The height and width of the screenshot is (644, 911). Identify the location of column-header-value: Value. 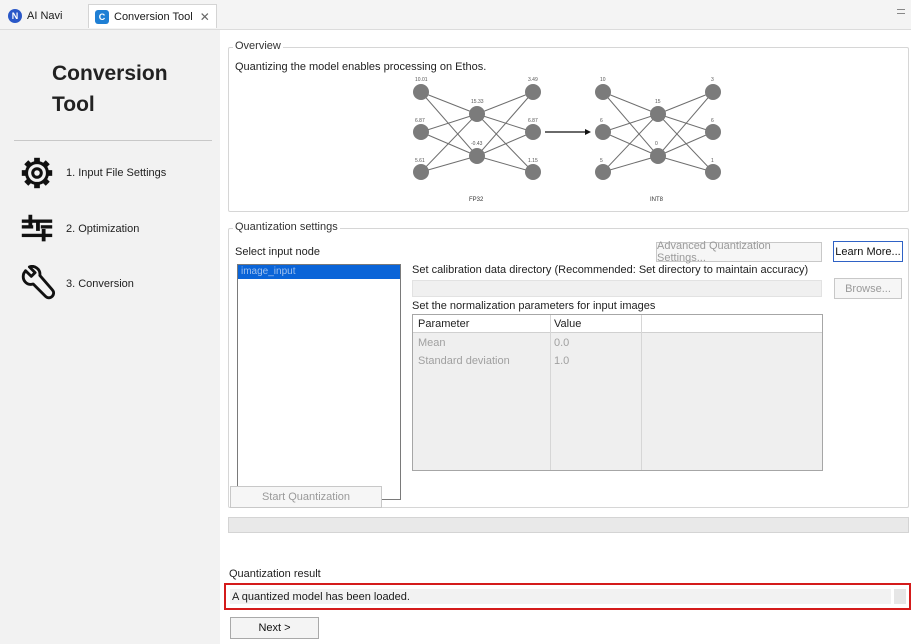
(568, 324).